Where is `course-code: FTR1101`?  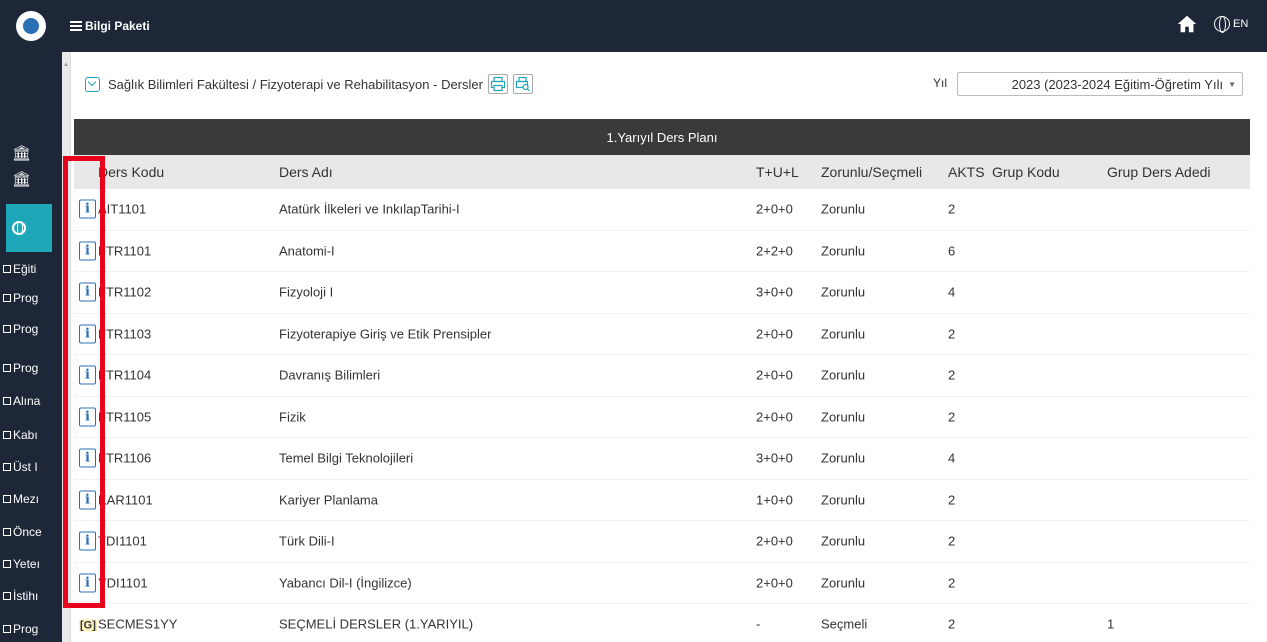 course-code: FTR1101 is located at coordinates (125, 251).